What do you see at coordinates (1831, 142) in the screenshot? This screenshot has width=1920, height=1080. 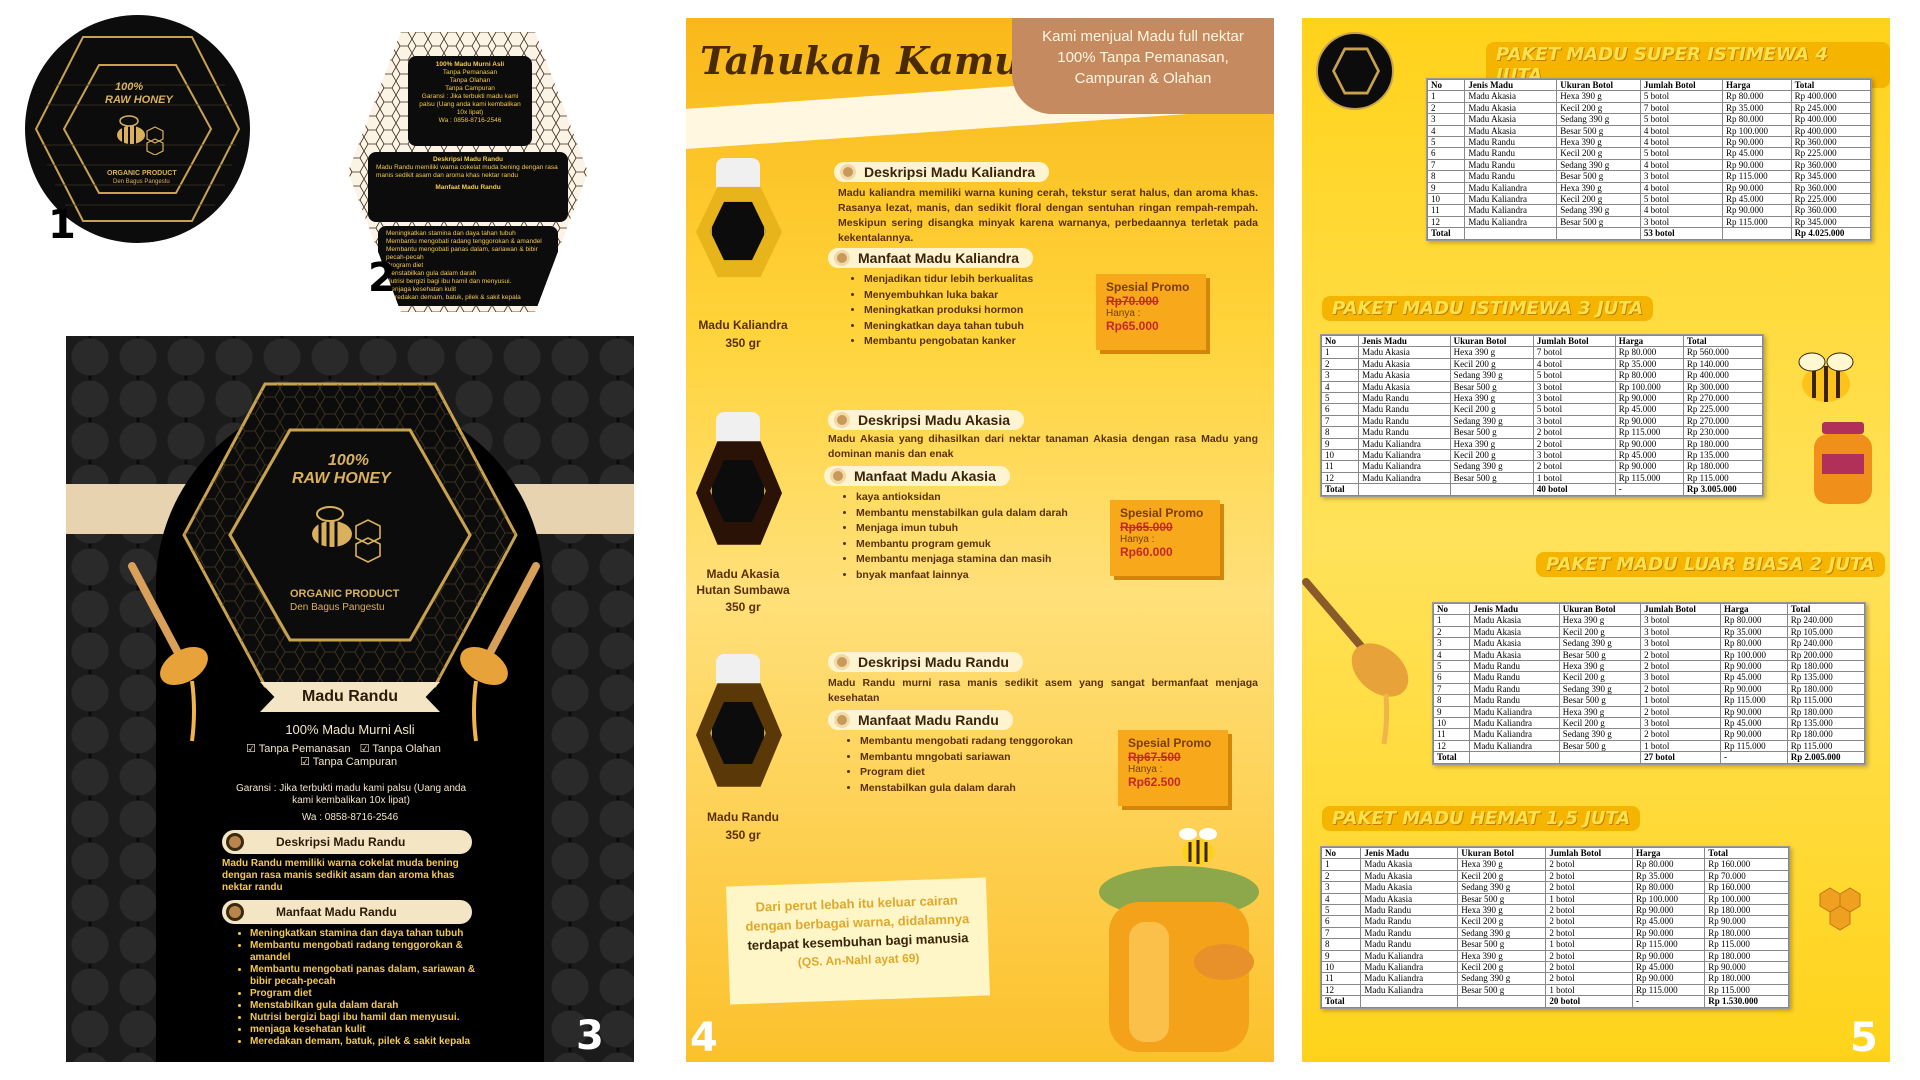 I see `table-cell: Rp 360.000` at bounding box center [1831, 142].